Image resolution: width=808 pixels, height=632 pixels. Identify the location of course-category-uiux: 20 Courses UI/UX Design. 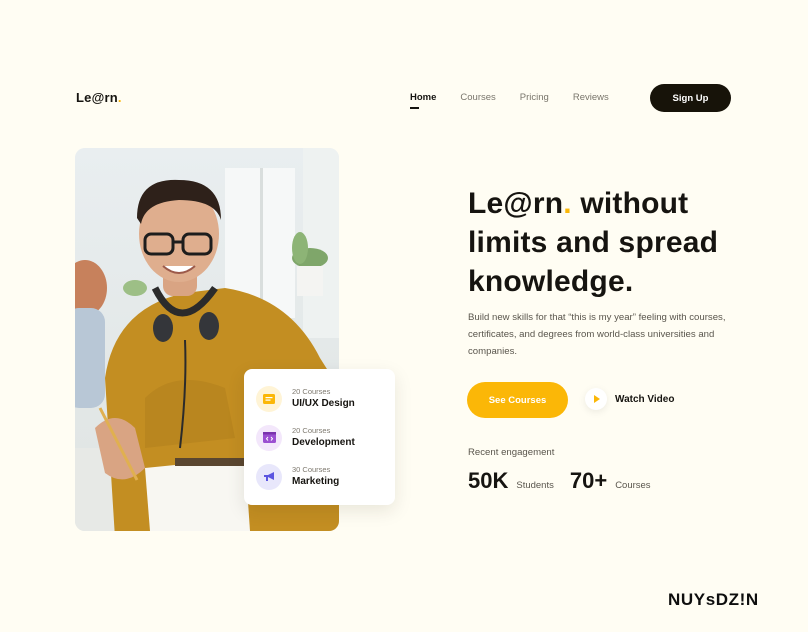
(319, 398).